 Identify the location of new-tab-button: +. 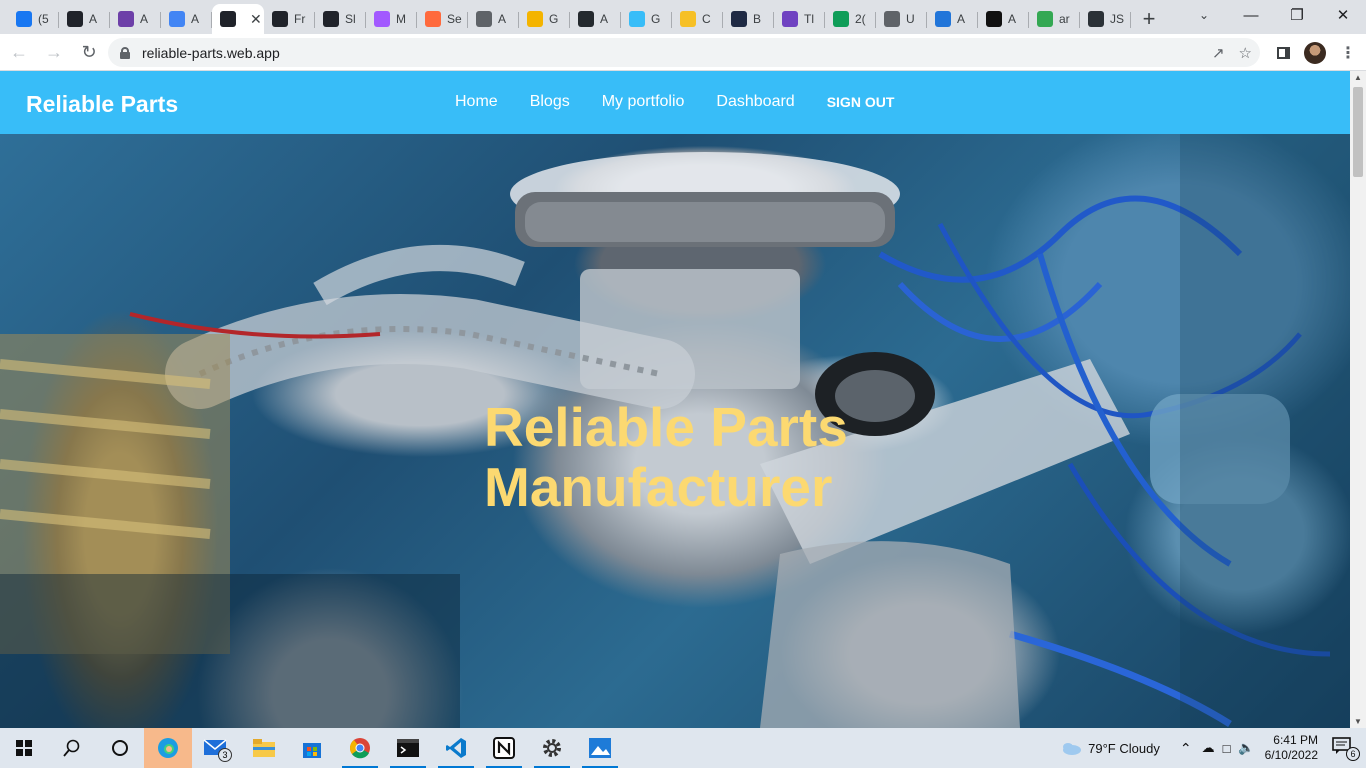
(1149, 19).